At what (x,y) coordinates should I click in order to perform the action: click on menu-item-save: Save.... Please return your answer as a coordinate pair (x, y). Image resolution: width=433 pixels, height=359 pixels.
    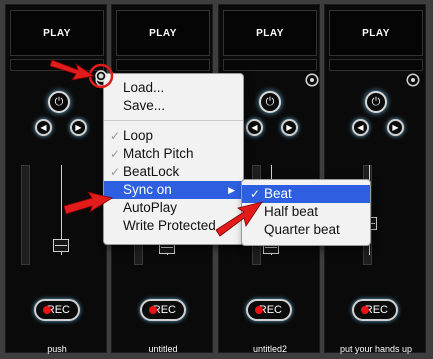
    Looking at the image, I should click on (173, 106).